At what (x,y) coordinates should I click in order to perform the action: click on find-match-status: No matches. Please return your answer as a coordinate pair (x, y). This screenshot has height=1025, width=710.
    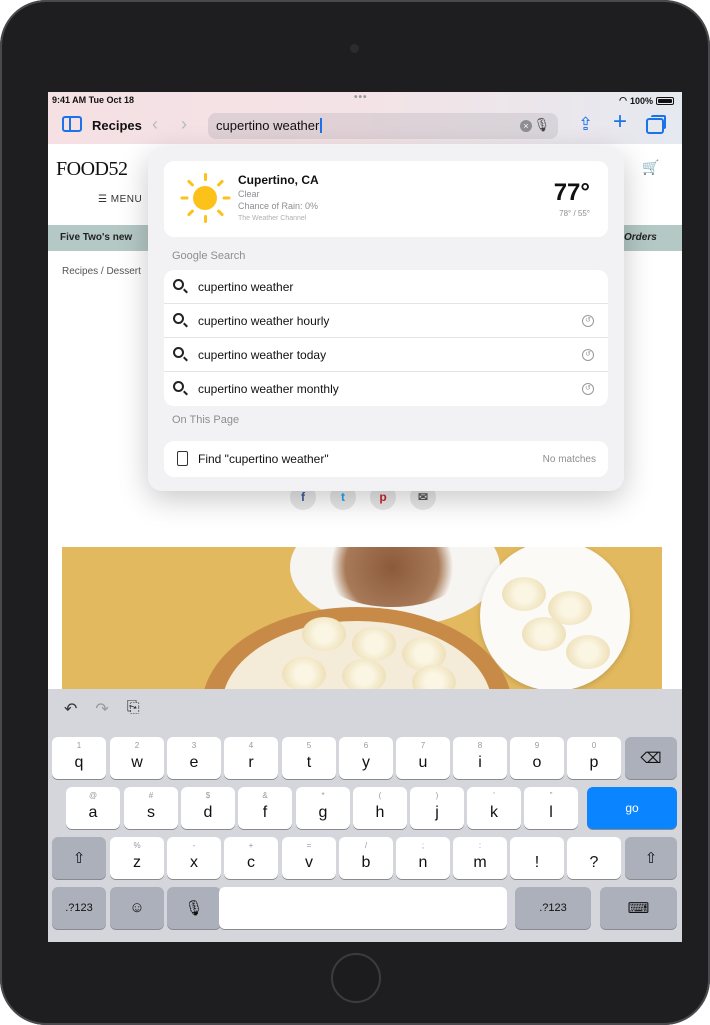
    Looking at the image, I should click on (569, 459).